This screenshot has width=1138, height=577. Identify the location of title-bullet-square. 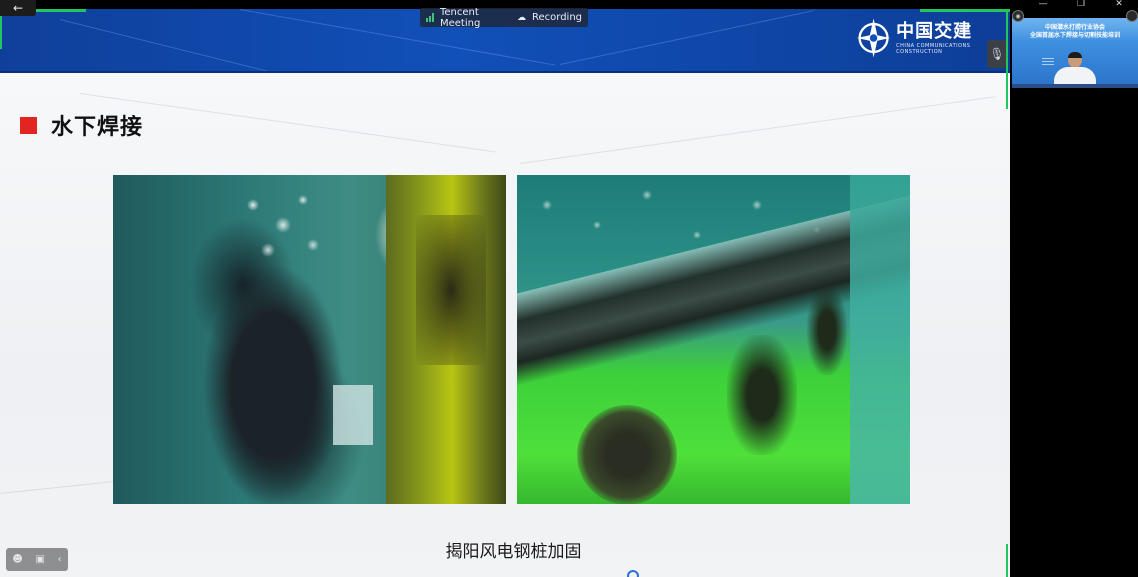
(28, 125).